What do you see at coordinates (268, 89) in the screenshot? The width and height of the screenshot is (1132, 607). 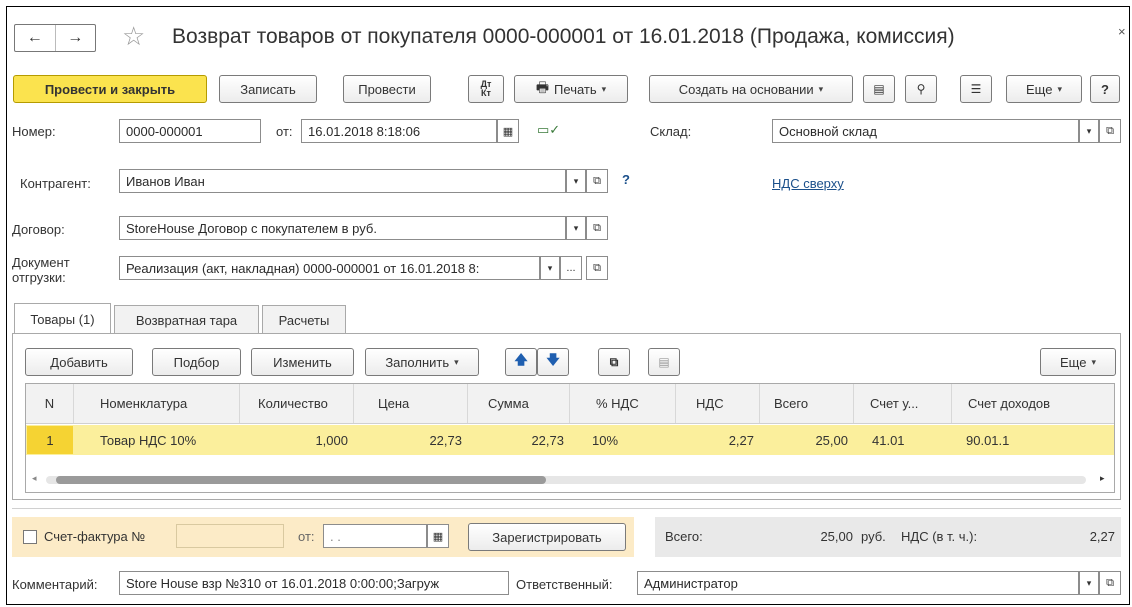 I see `save-button: Записать` at bounding box center [268, 89].